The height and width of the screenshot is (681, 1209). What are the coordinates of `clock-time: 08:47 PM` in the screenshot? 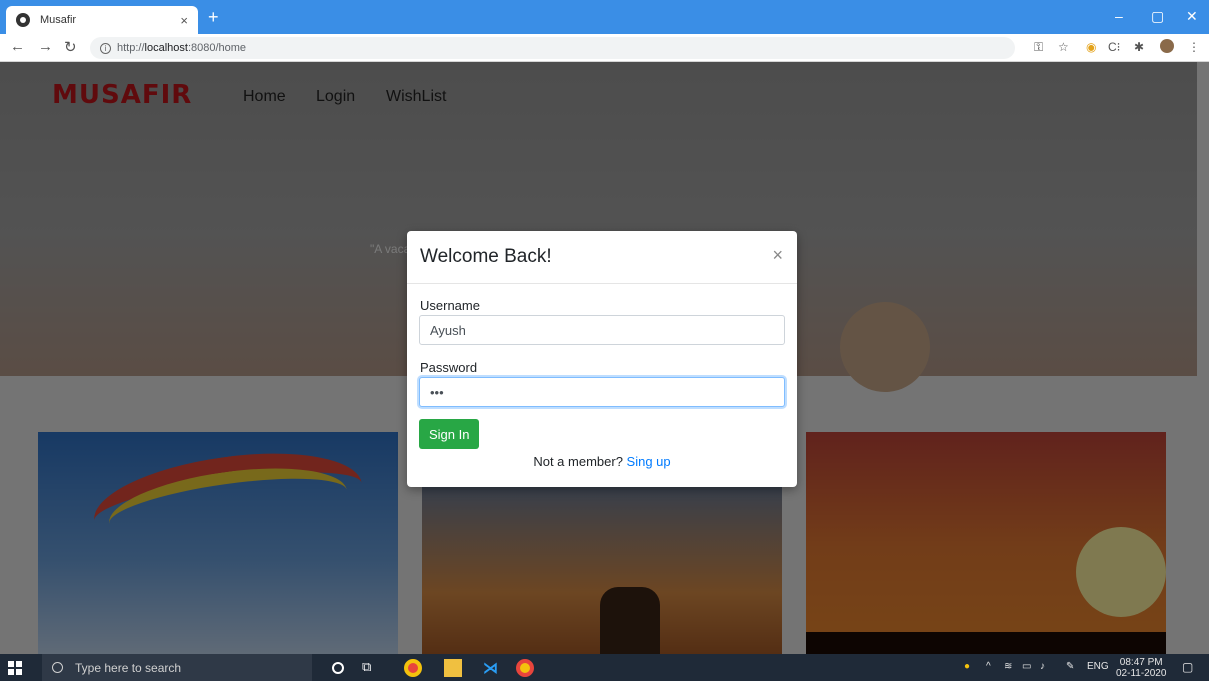 It's located at (1141, 662).